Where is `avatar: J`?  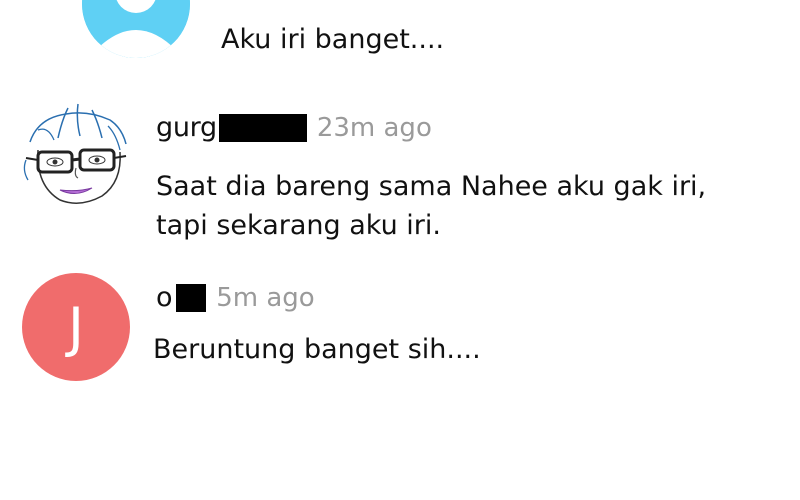 avatar: J is located at coordinates (76, 327).